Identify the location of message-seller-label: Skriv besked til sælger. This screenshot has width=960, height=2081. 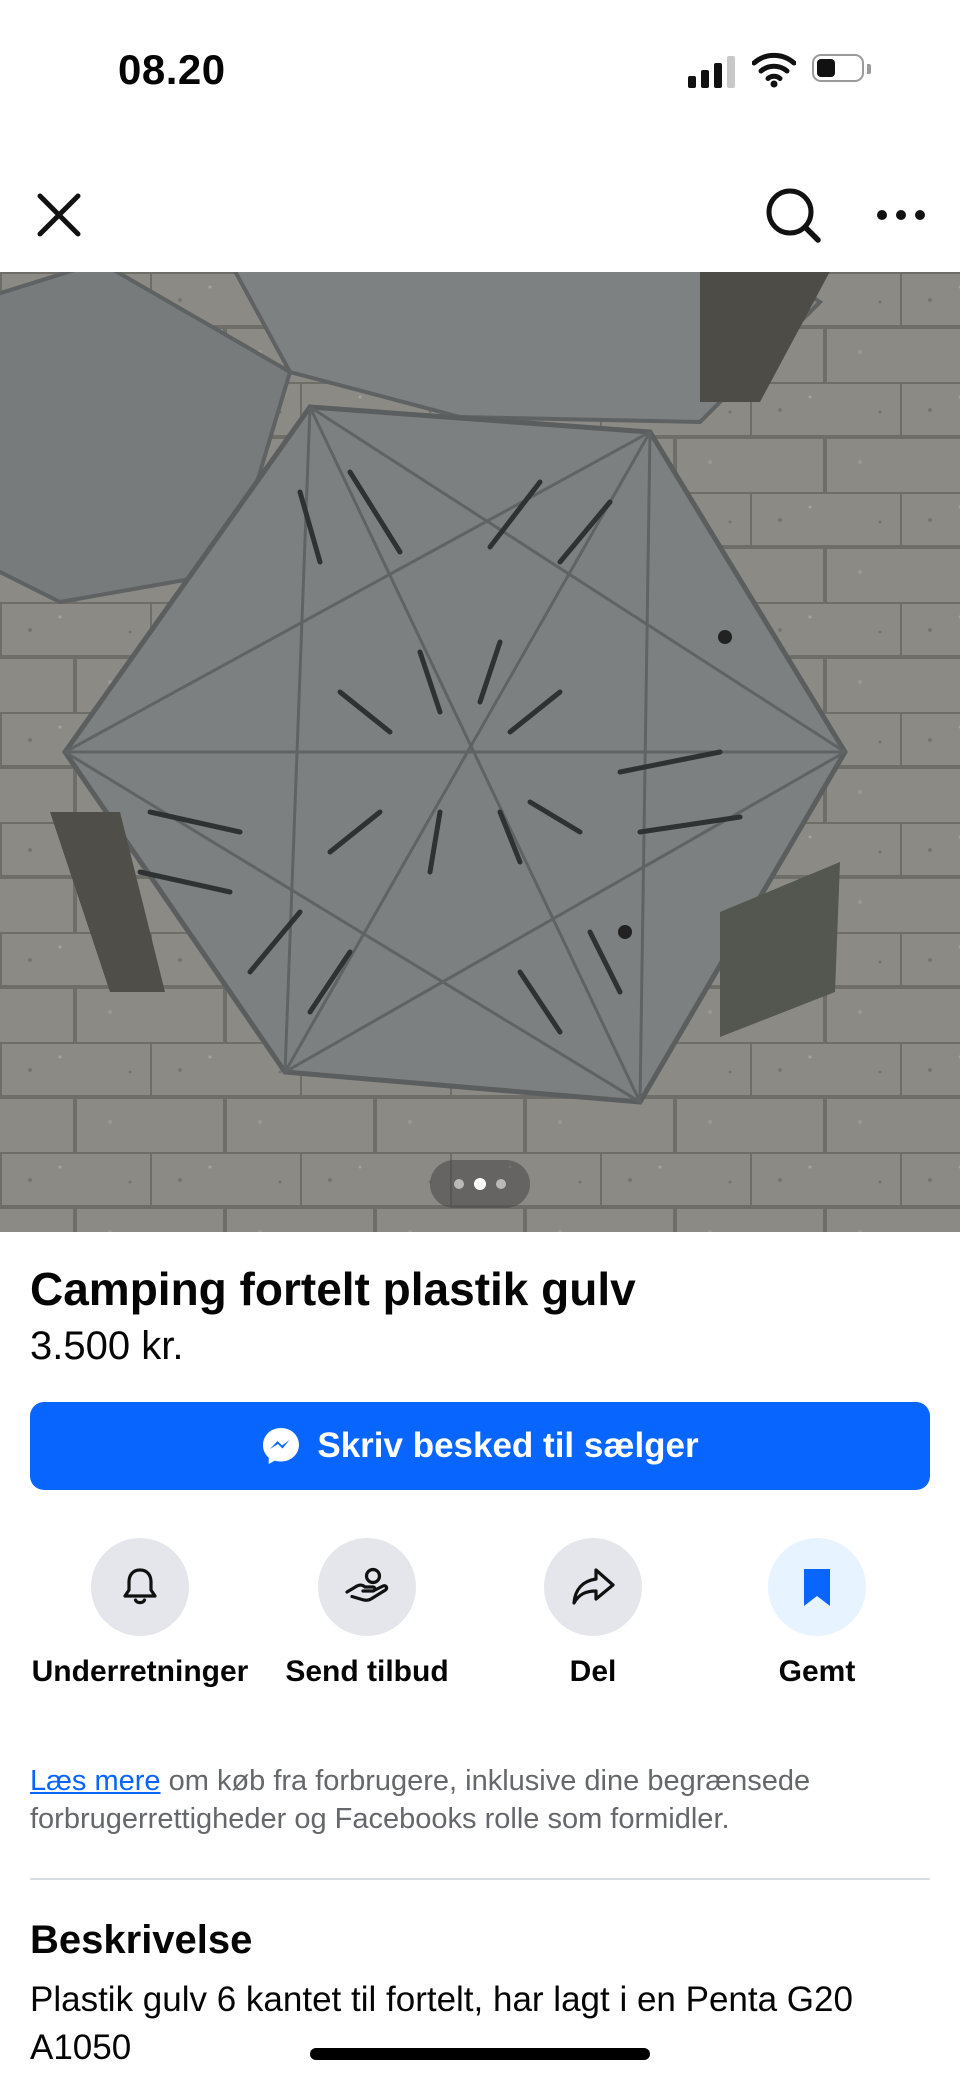
(508, 1445).